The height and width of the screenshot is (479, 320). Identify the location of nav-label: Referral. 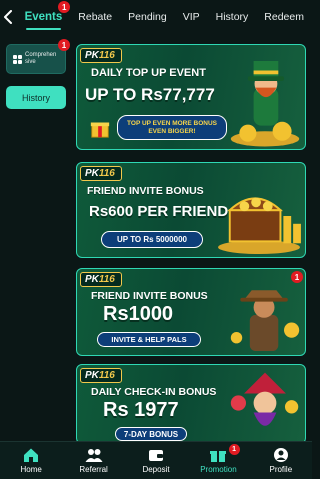
(93, 469).